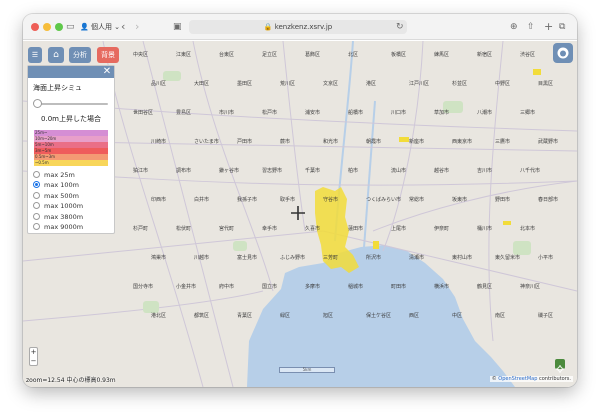 The height and width of the screenshot is (417, 600). Describe the element at coordinates (503, 84) in the screenshot. I see `place-label: 中野区` at that location.